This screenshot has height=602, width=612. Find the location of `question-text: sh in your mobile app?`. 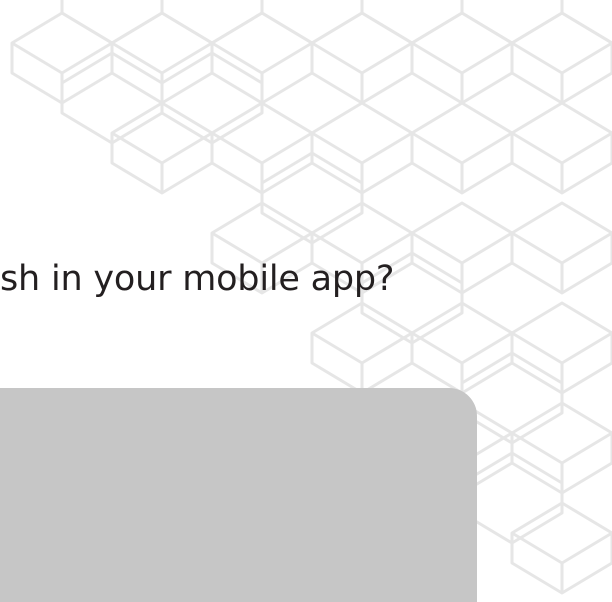

question-text: sh in your mobile app? is located at coordinates (197, 279).